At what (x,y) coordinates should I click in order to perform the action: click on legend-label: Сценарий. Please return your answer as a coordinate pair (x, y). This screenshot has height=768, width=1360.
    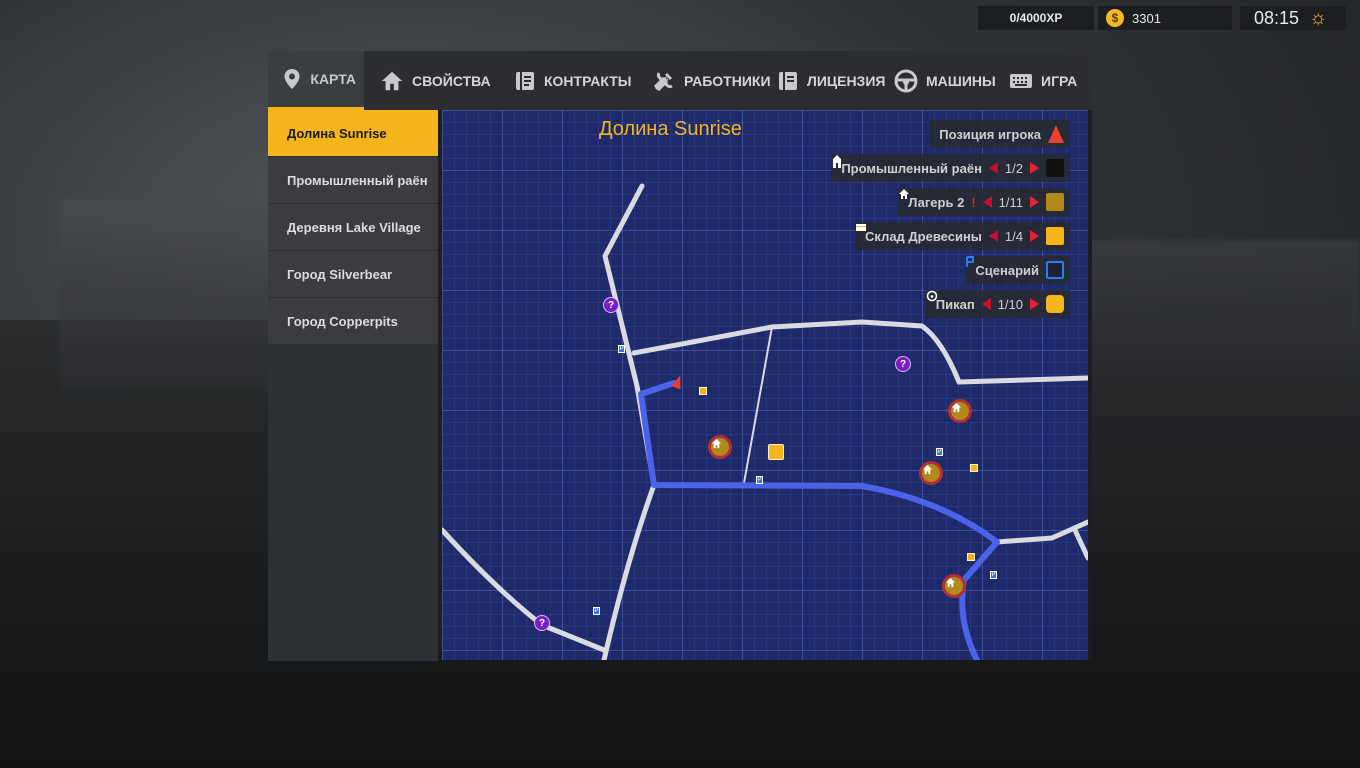
    Looking at the image, I should click on (1007, 270).